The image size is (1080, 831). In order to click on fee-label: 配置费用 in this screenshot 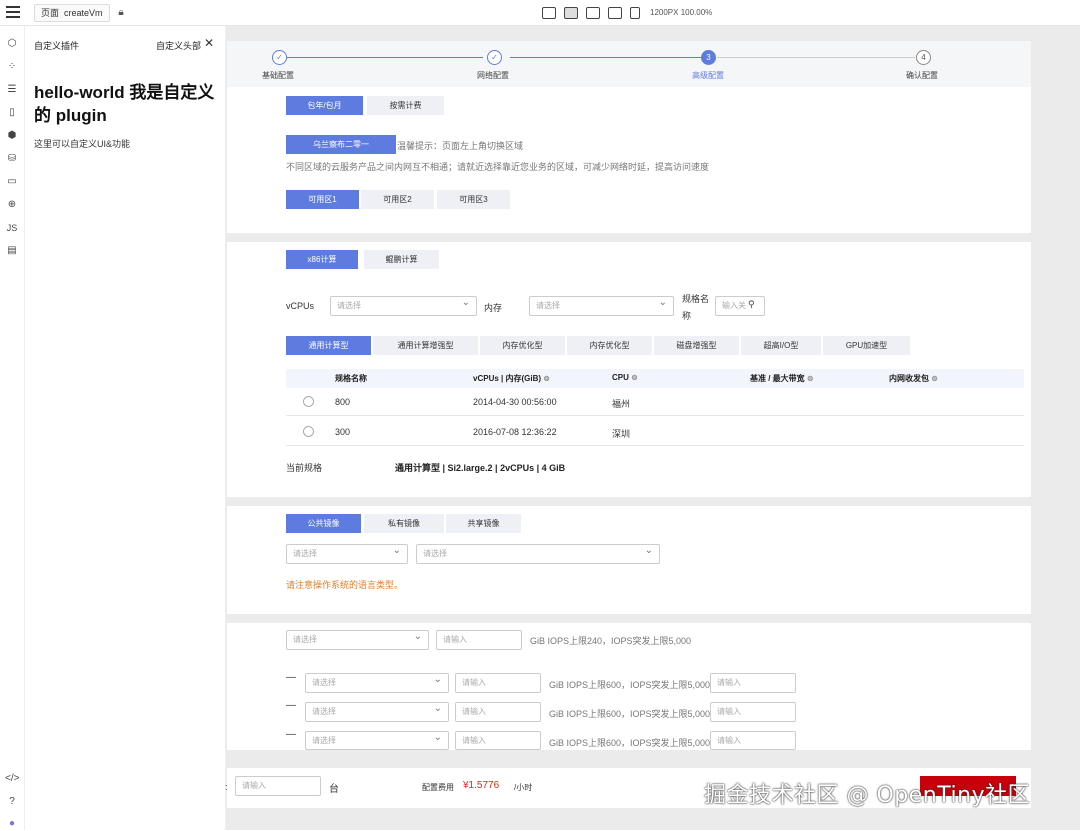, I will do `click(438, 787)`.